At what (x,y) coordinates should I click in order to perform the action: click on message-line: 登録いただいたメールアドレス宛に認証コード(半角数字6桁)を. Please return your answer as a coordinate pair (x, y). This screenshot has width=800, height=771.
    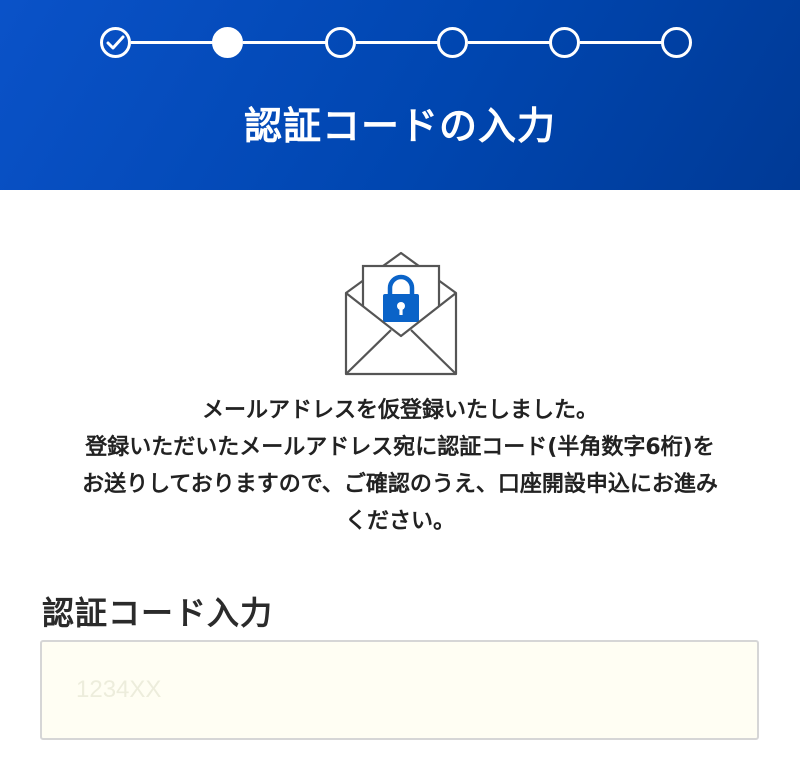
    Looking at the image, I should click on (400, 447).